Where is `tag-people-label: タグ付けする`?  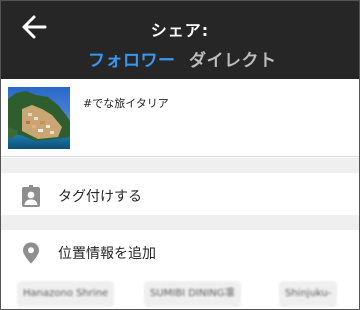 tag-people-label: タグ付けする is located at coordinates (100, 197).